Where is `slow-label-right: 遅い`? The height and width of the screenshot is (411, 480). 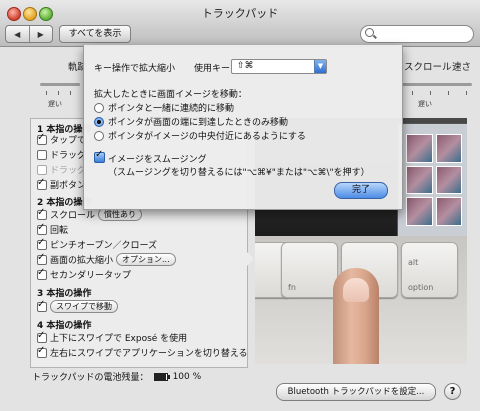 slow-label-right: 遅い is located at coordinates (425, 104).